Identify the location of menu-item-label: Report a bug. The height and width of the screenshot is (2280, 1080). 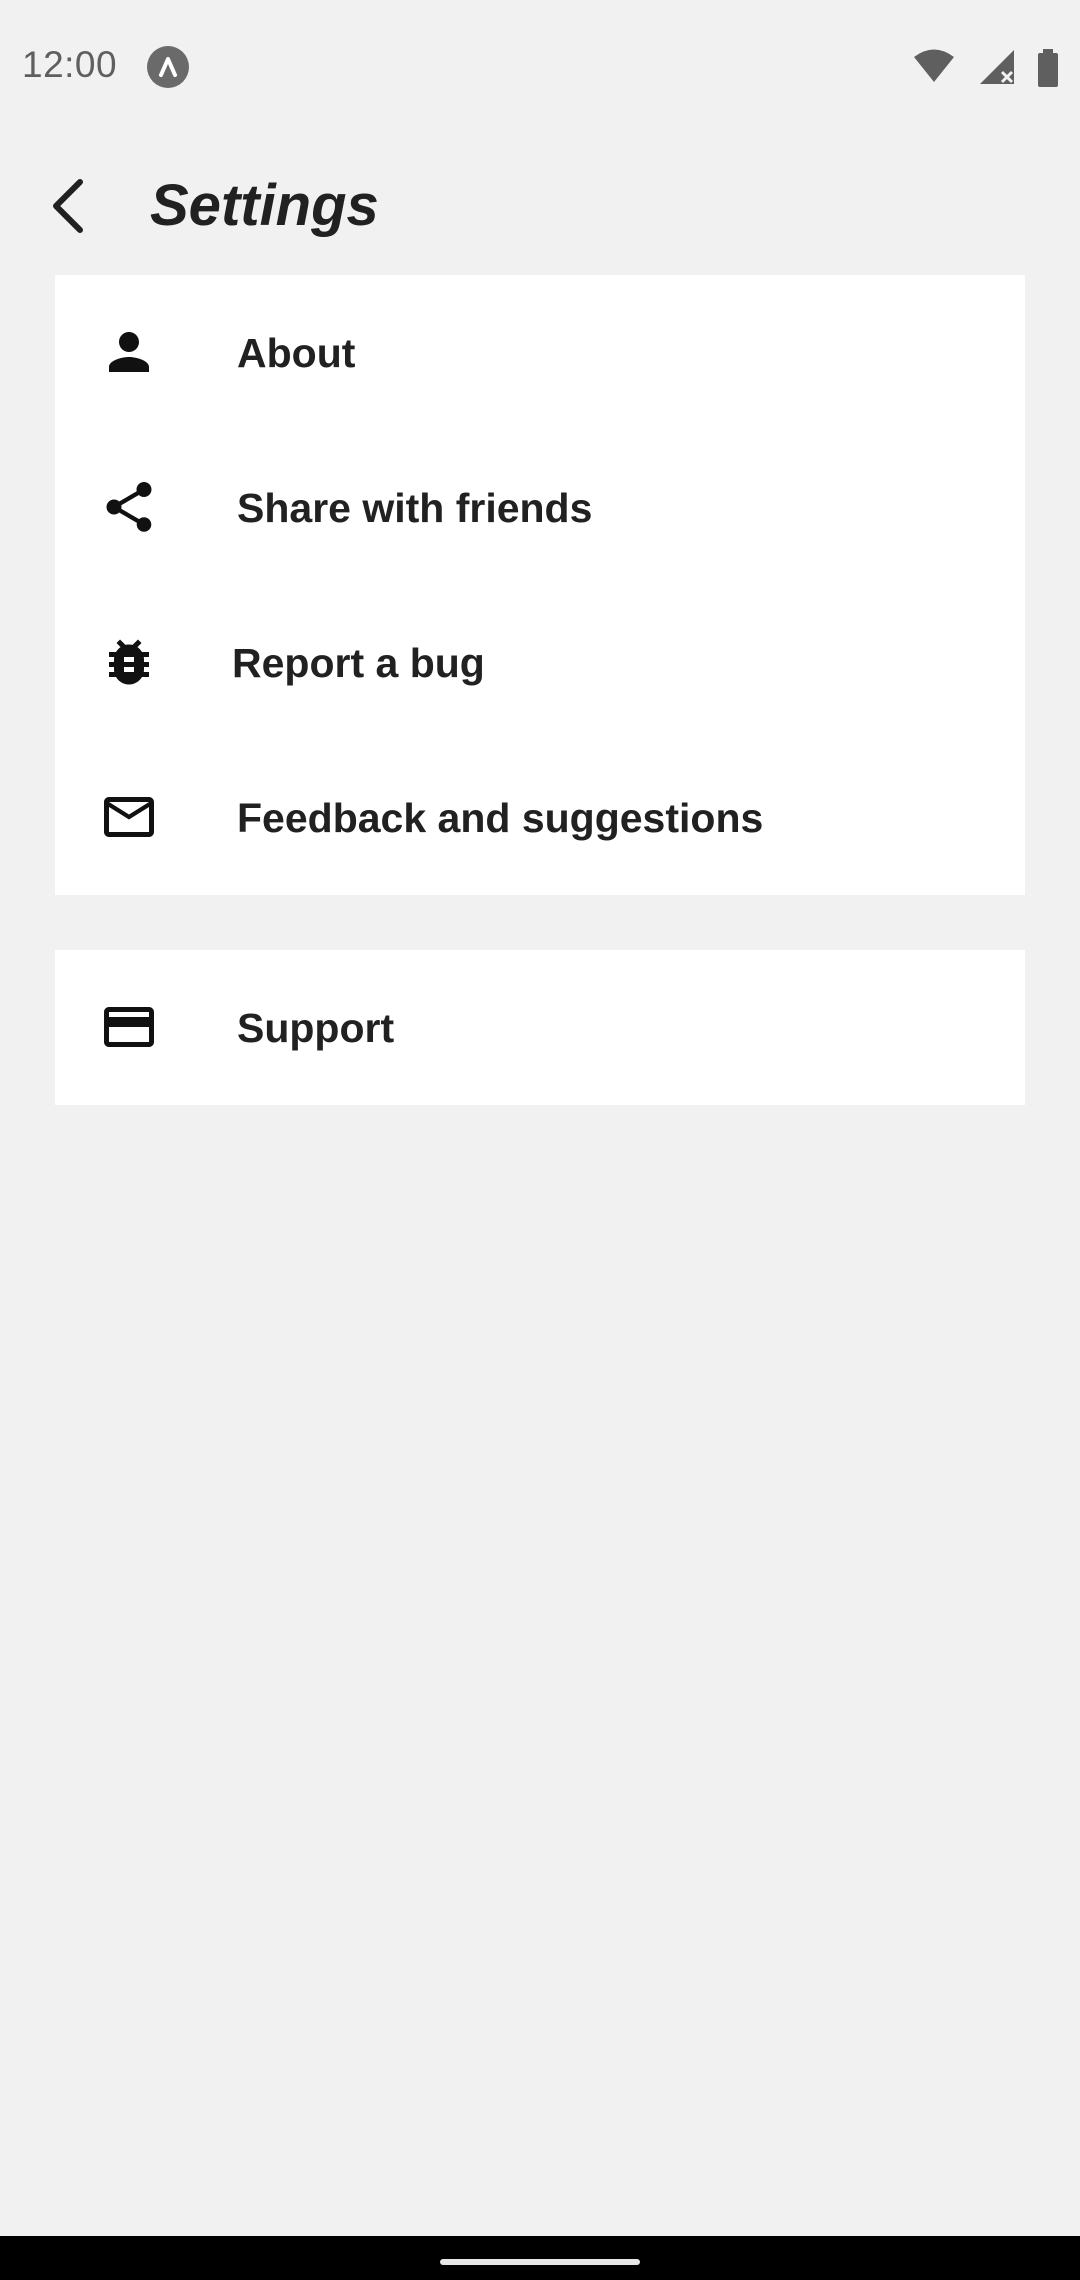
(358, 663).